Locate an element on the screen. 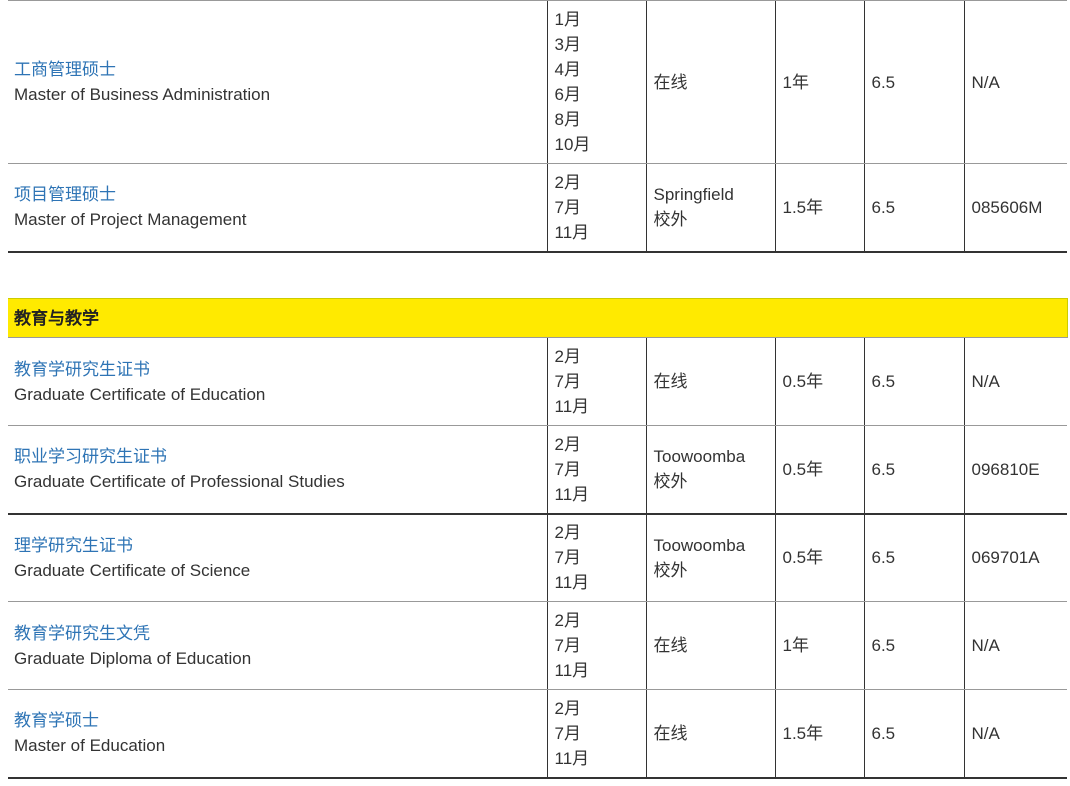 The image size is (1070, 786). program-name-cell: 教育学硕士 Master of Education is located at coordinates (277, 734).